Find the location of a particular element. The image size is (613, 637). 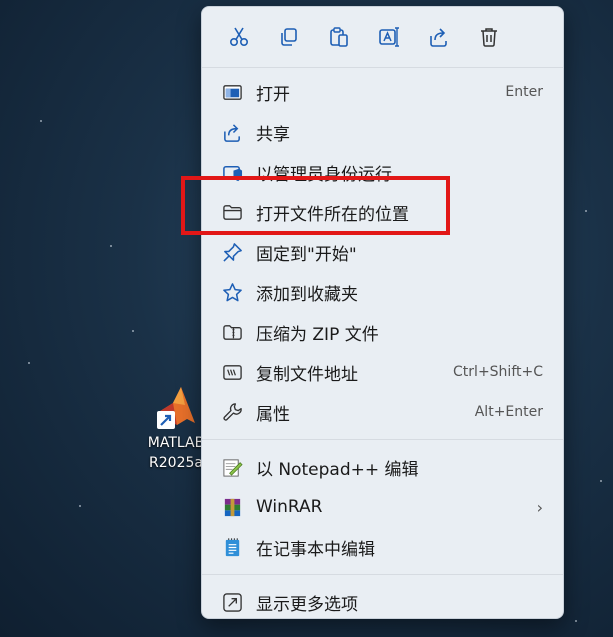

menu-item-label: 添加到收藏夹 is located at coordinates (307, 294).